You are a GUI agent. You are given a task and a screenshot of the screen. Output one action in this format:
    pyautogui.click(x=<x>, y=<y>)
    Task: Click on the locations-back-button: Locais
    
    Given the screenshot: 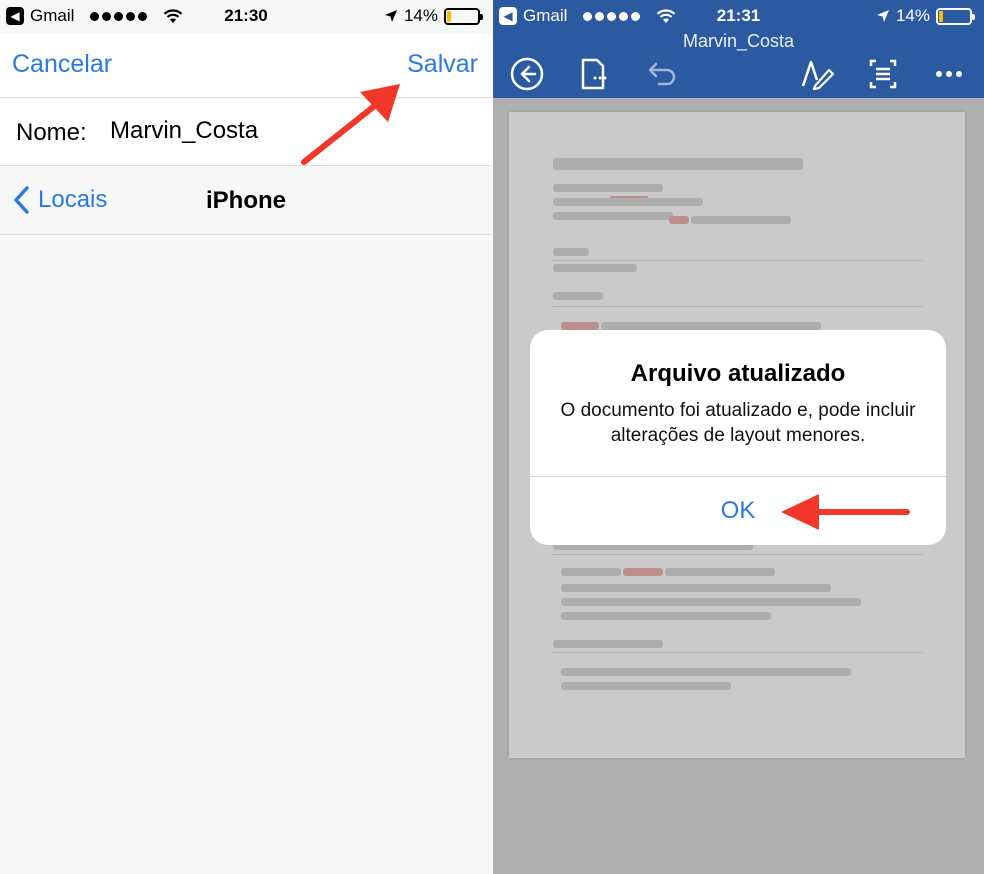 What is the action you would take?
    pyautogui.click(x=59, y=200)
    